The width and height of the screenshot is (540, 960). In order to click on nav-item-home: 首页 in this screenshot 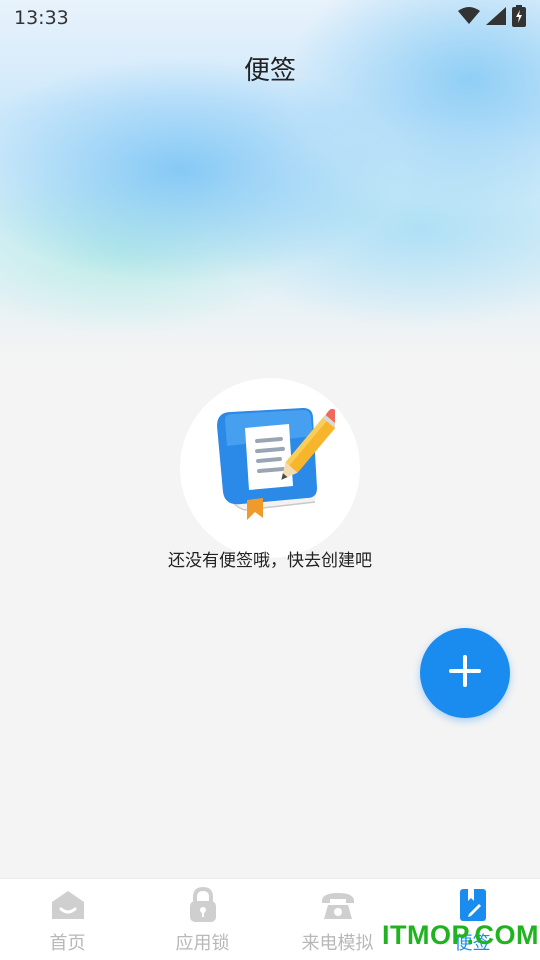, I will do `click(67, 919)`.